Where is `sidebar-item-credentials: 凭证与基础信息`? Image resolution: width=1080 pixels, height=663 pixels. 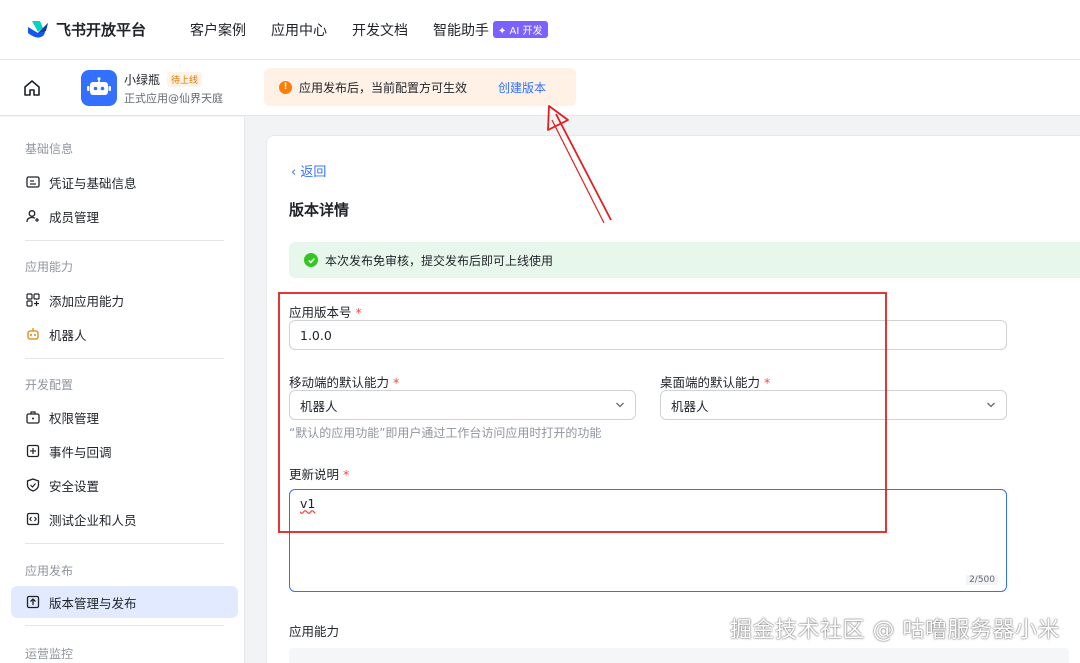 sidebar-item-credentials: 凭证与基础信息 is located at coordinates (124, 182).